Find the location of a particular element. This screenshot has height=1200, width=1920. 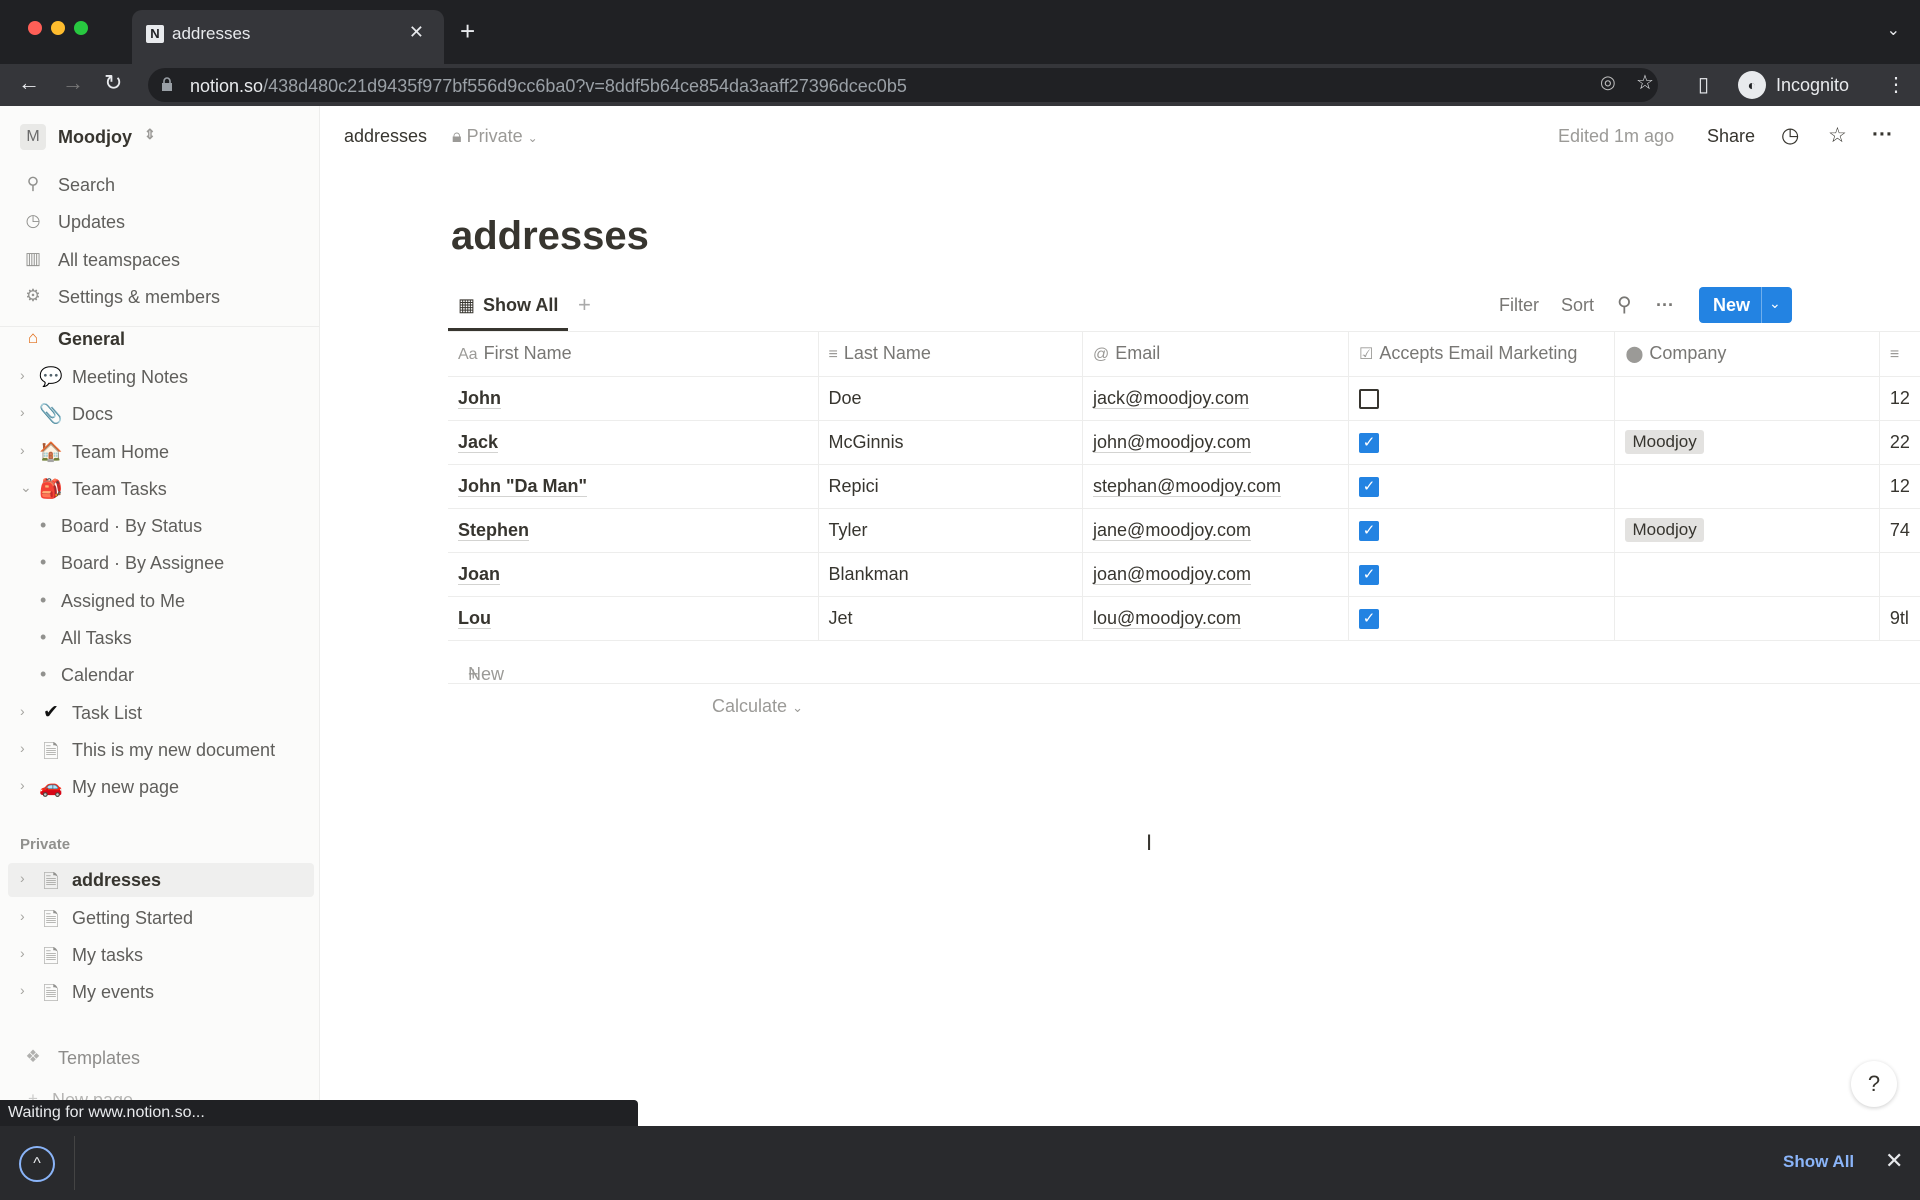

view-tab-show-all: ▦ Show All is located at coordinates (508, 308).